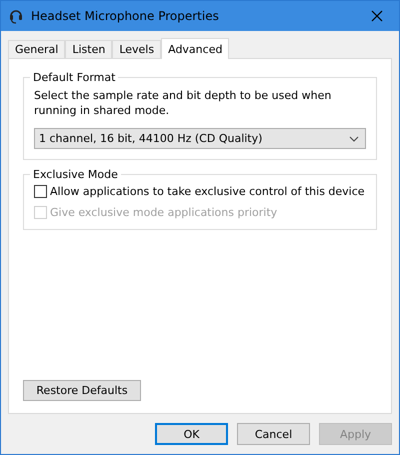 The height and width of the screenshot is (455, 400). I want to click on window-title: Headset Microphone Properties, so click(125, 16).